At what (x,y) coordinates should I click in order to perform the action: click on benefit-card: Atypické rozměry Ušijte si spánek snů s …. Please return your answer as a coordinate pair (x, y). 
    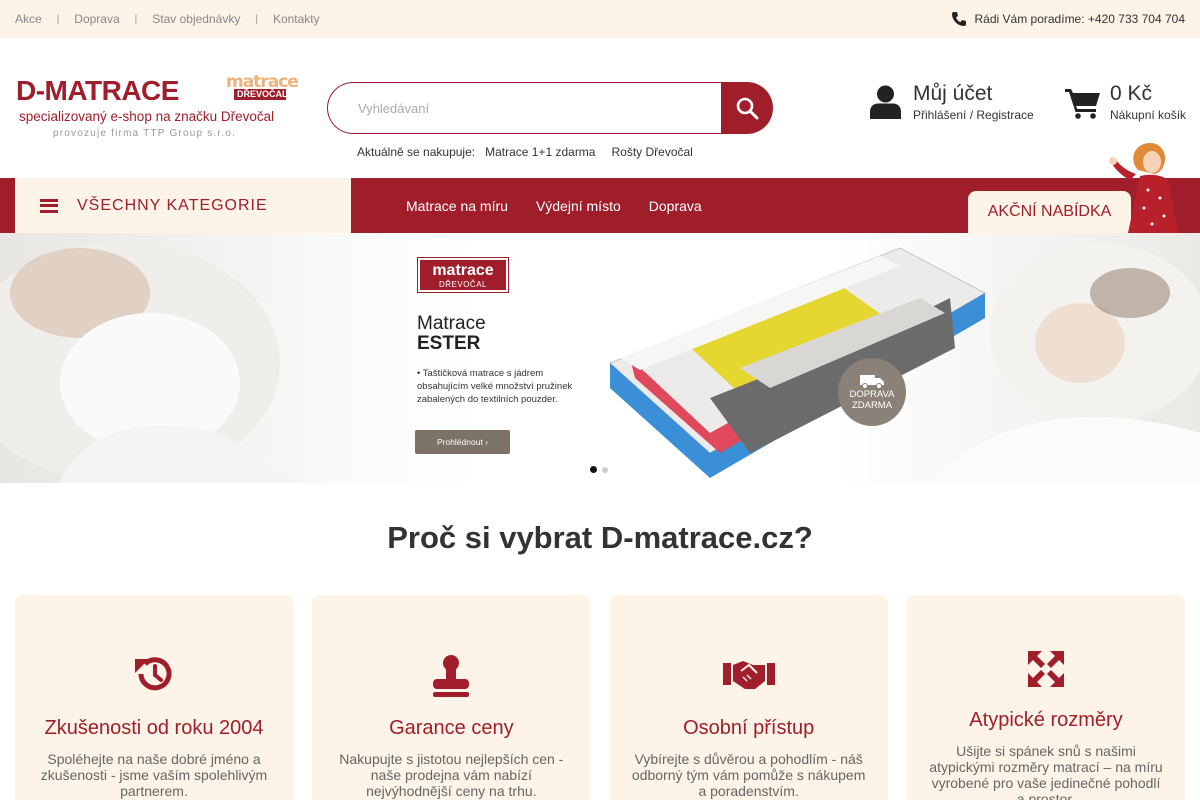
    Looking at the image, I should click on (1045, 697).